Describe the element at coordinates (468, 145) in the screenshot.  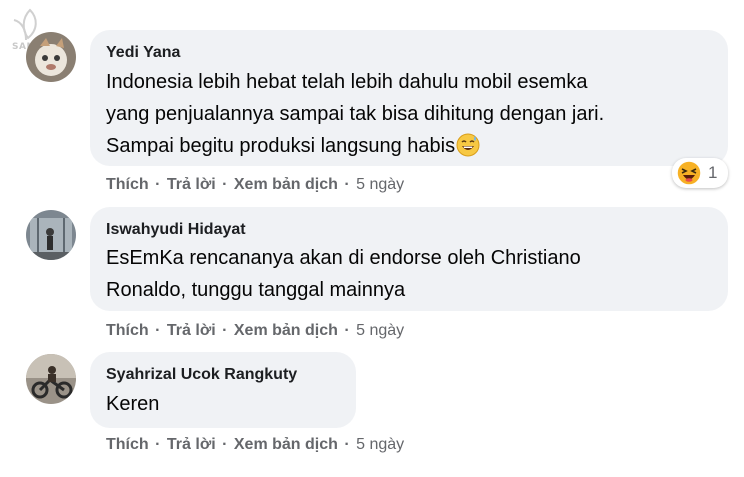
I see `grinning-sweat-emoji-icon` at that location.